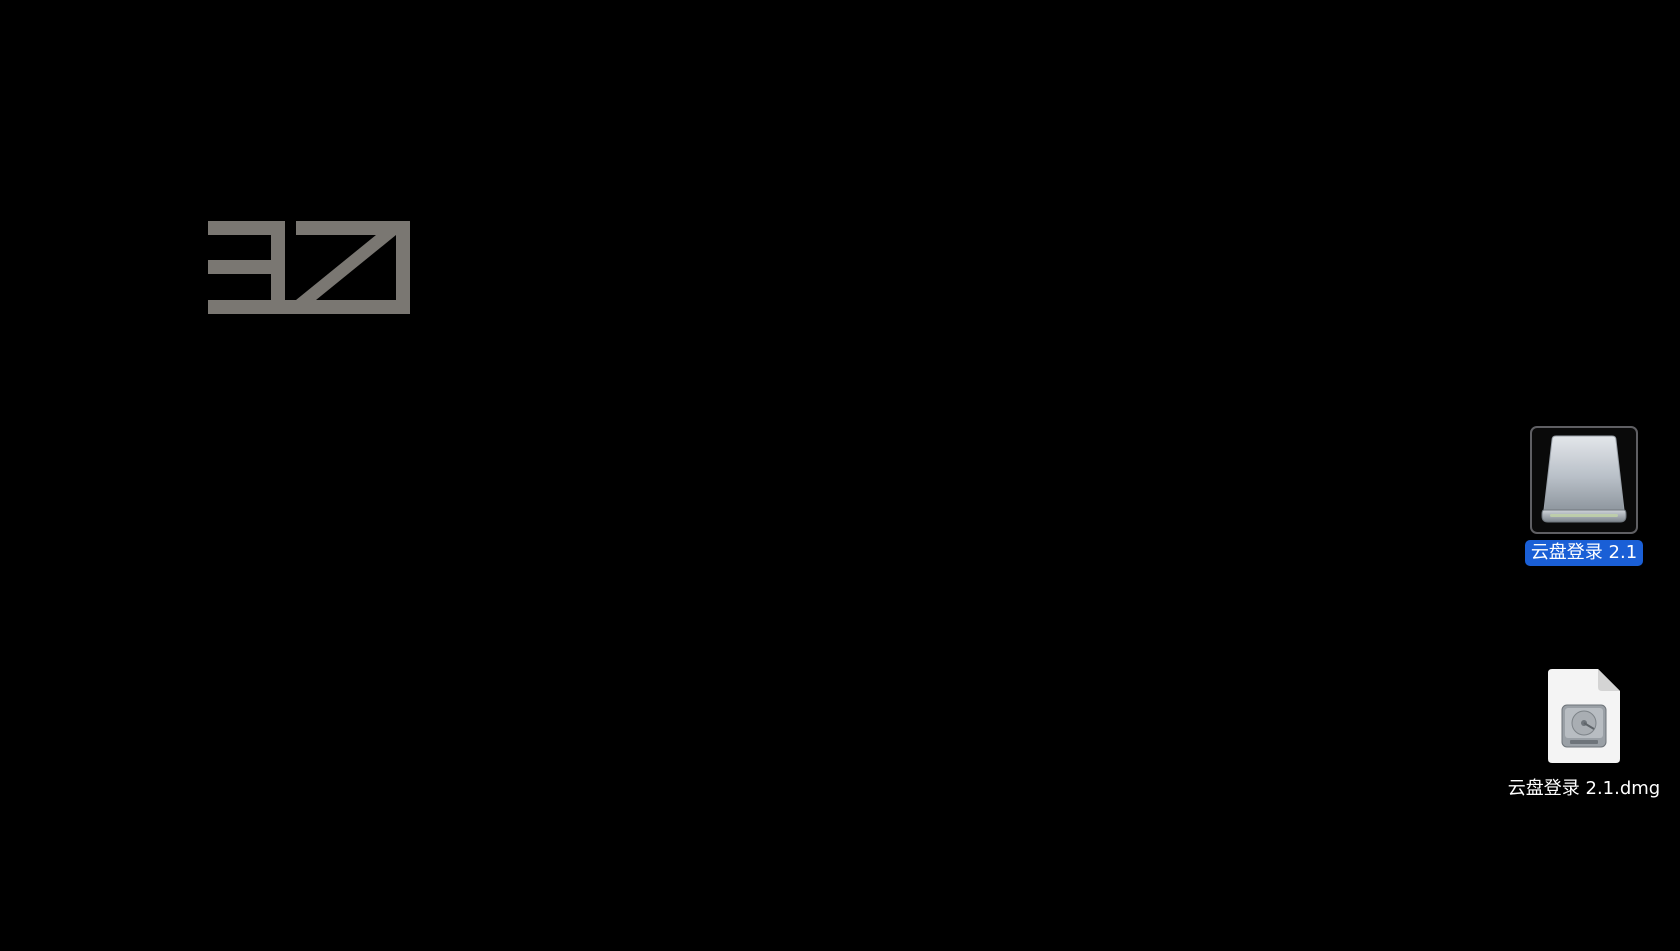  I want to click on external-drive-icon, so click(1584, 479).